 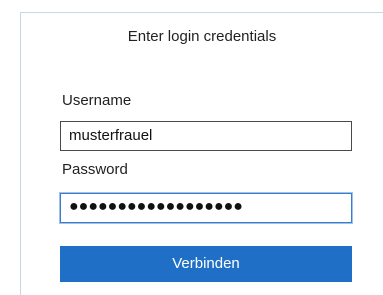 What do you see at coordinates (202, 36) in the screenshot?
I see `login-title: Enter login credentials` at bounding box center [202, 36].